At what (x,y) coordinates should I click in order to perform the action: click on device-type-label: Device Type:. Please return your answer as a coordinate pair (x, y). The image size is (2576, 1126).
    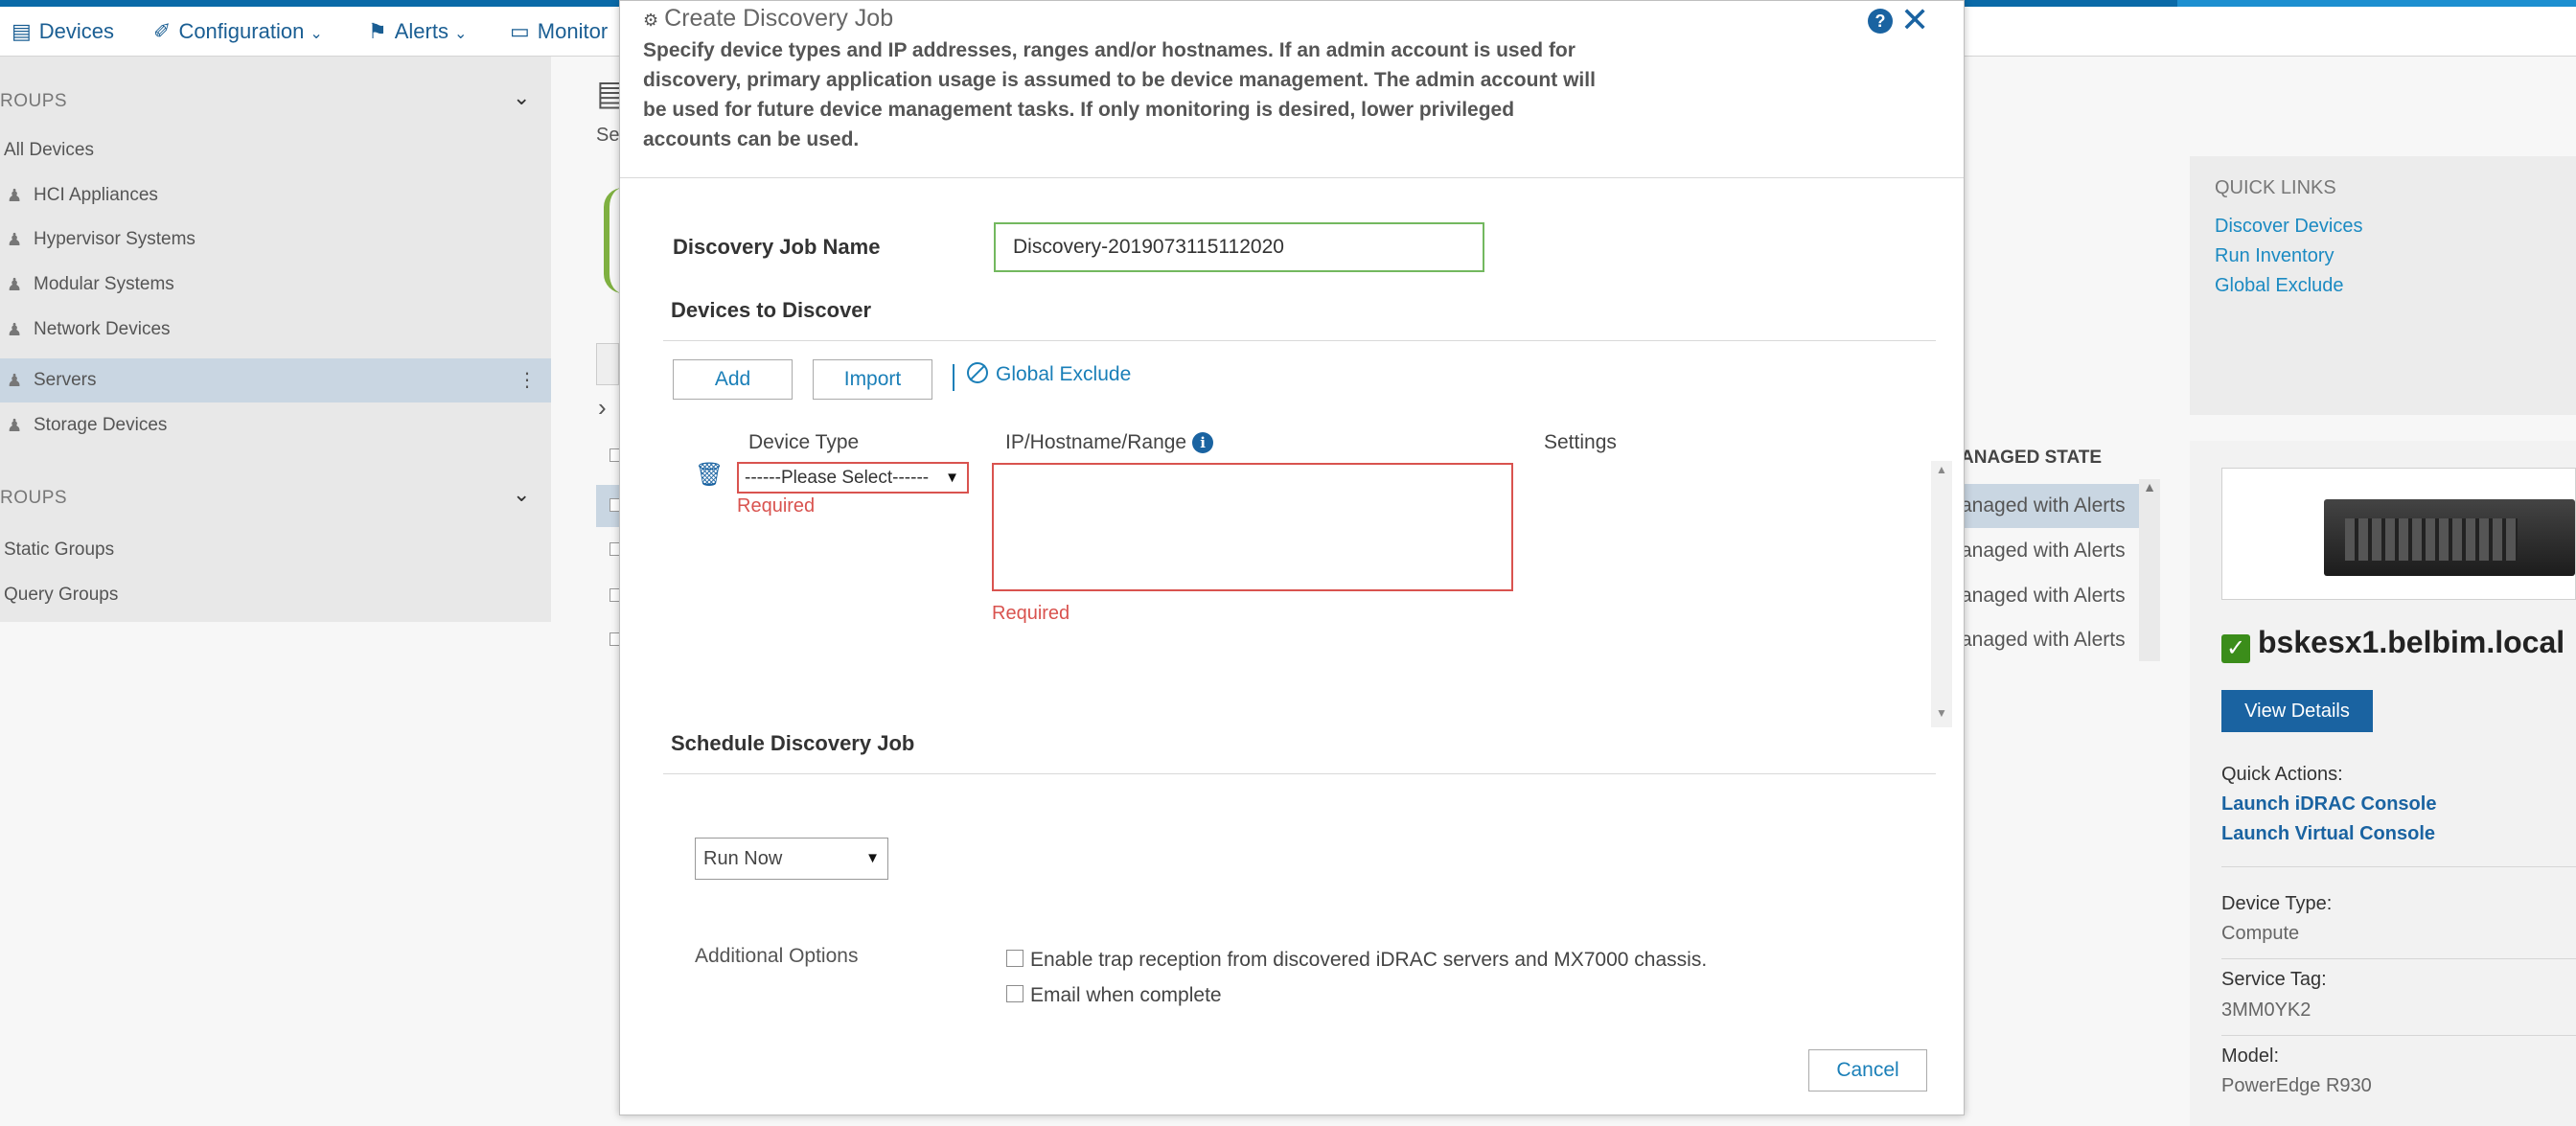
    Looking at the image, I should click on (2277, 903).